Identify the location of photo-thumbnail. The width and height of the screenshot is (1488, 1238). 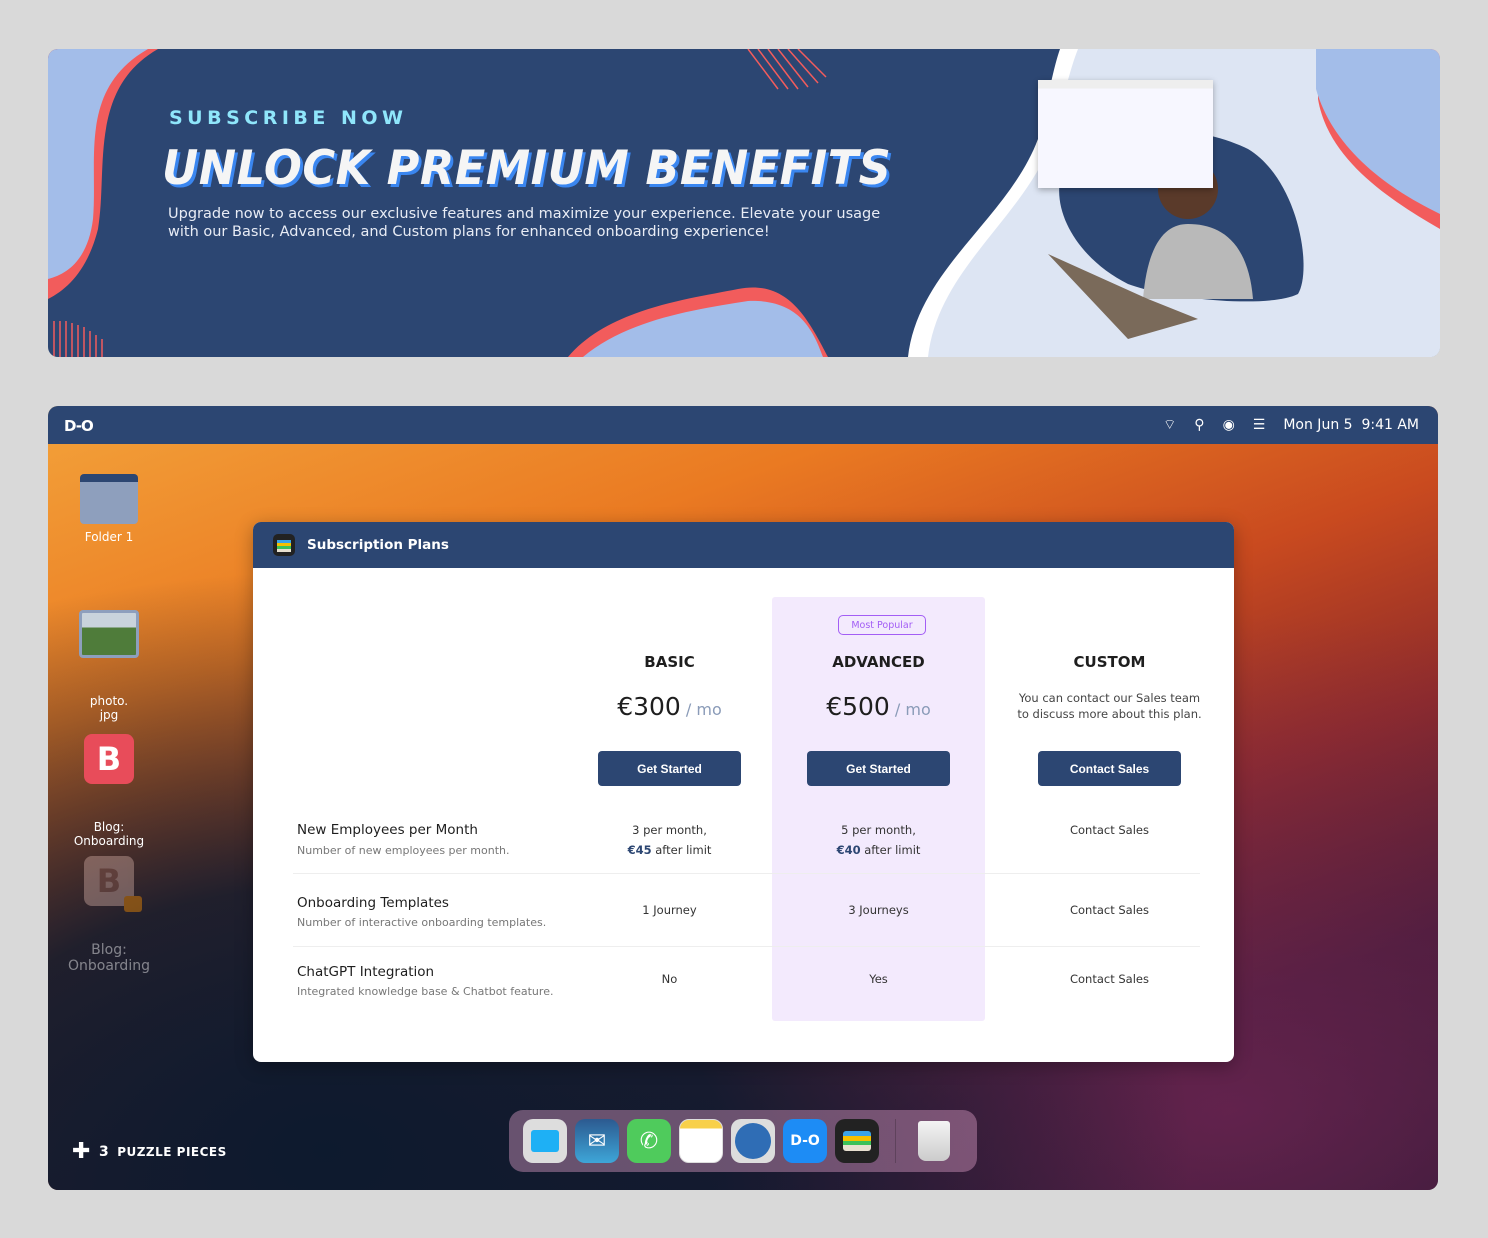
(109, 634).